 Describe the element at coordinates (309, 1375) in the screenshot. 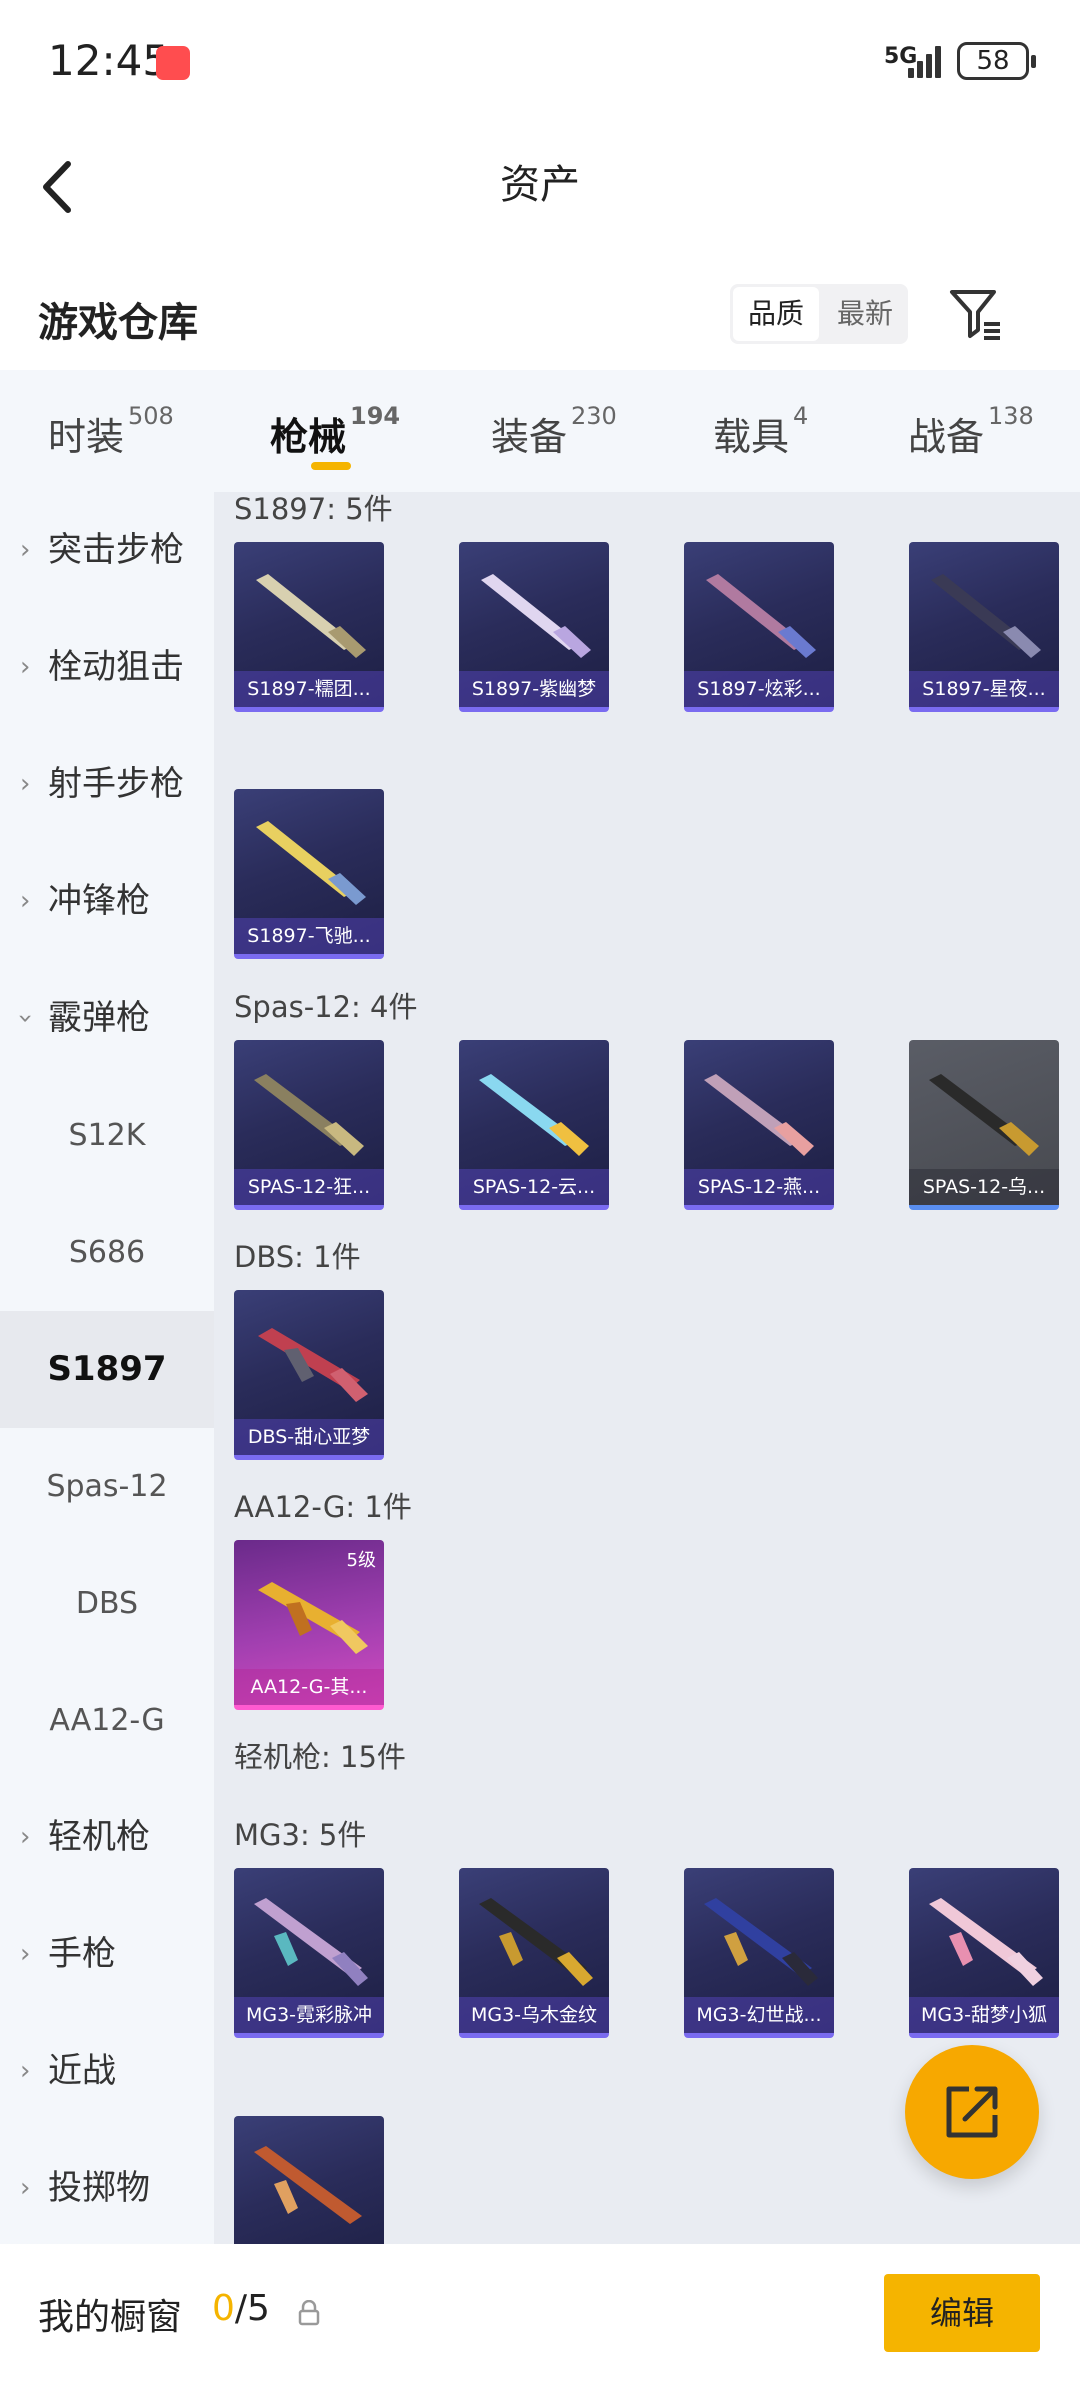

I see `item-card: DBS-甜心亚梦` at that location.